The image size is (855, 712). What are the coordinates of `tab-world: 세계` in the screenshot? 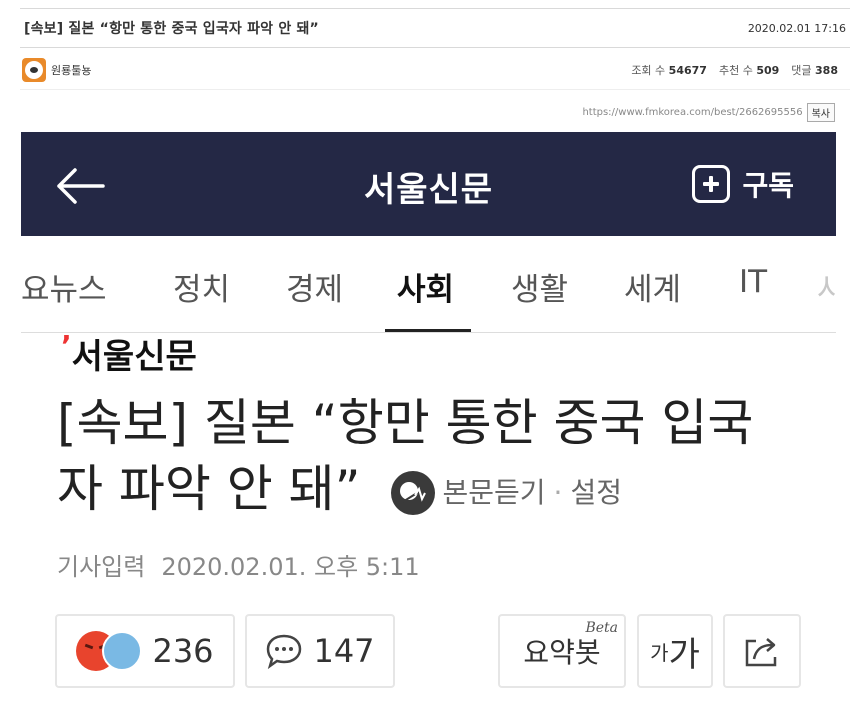 It's located at (652, 286).